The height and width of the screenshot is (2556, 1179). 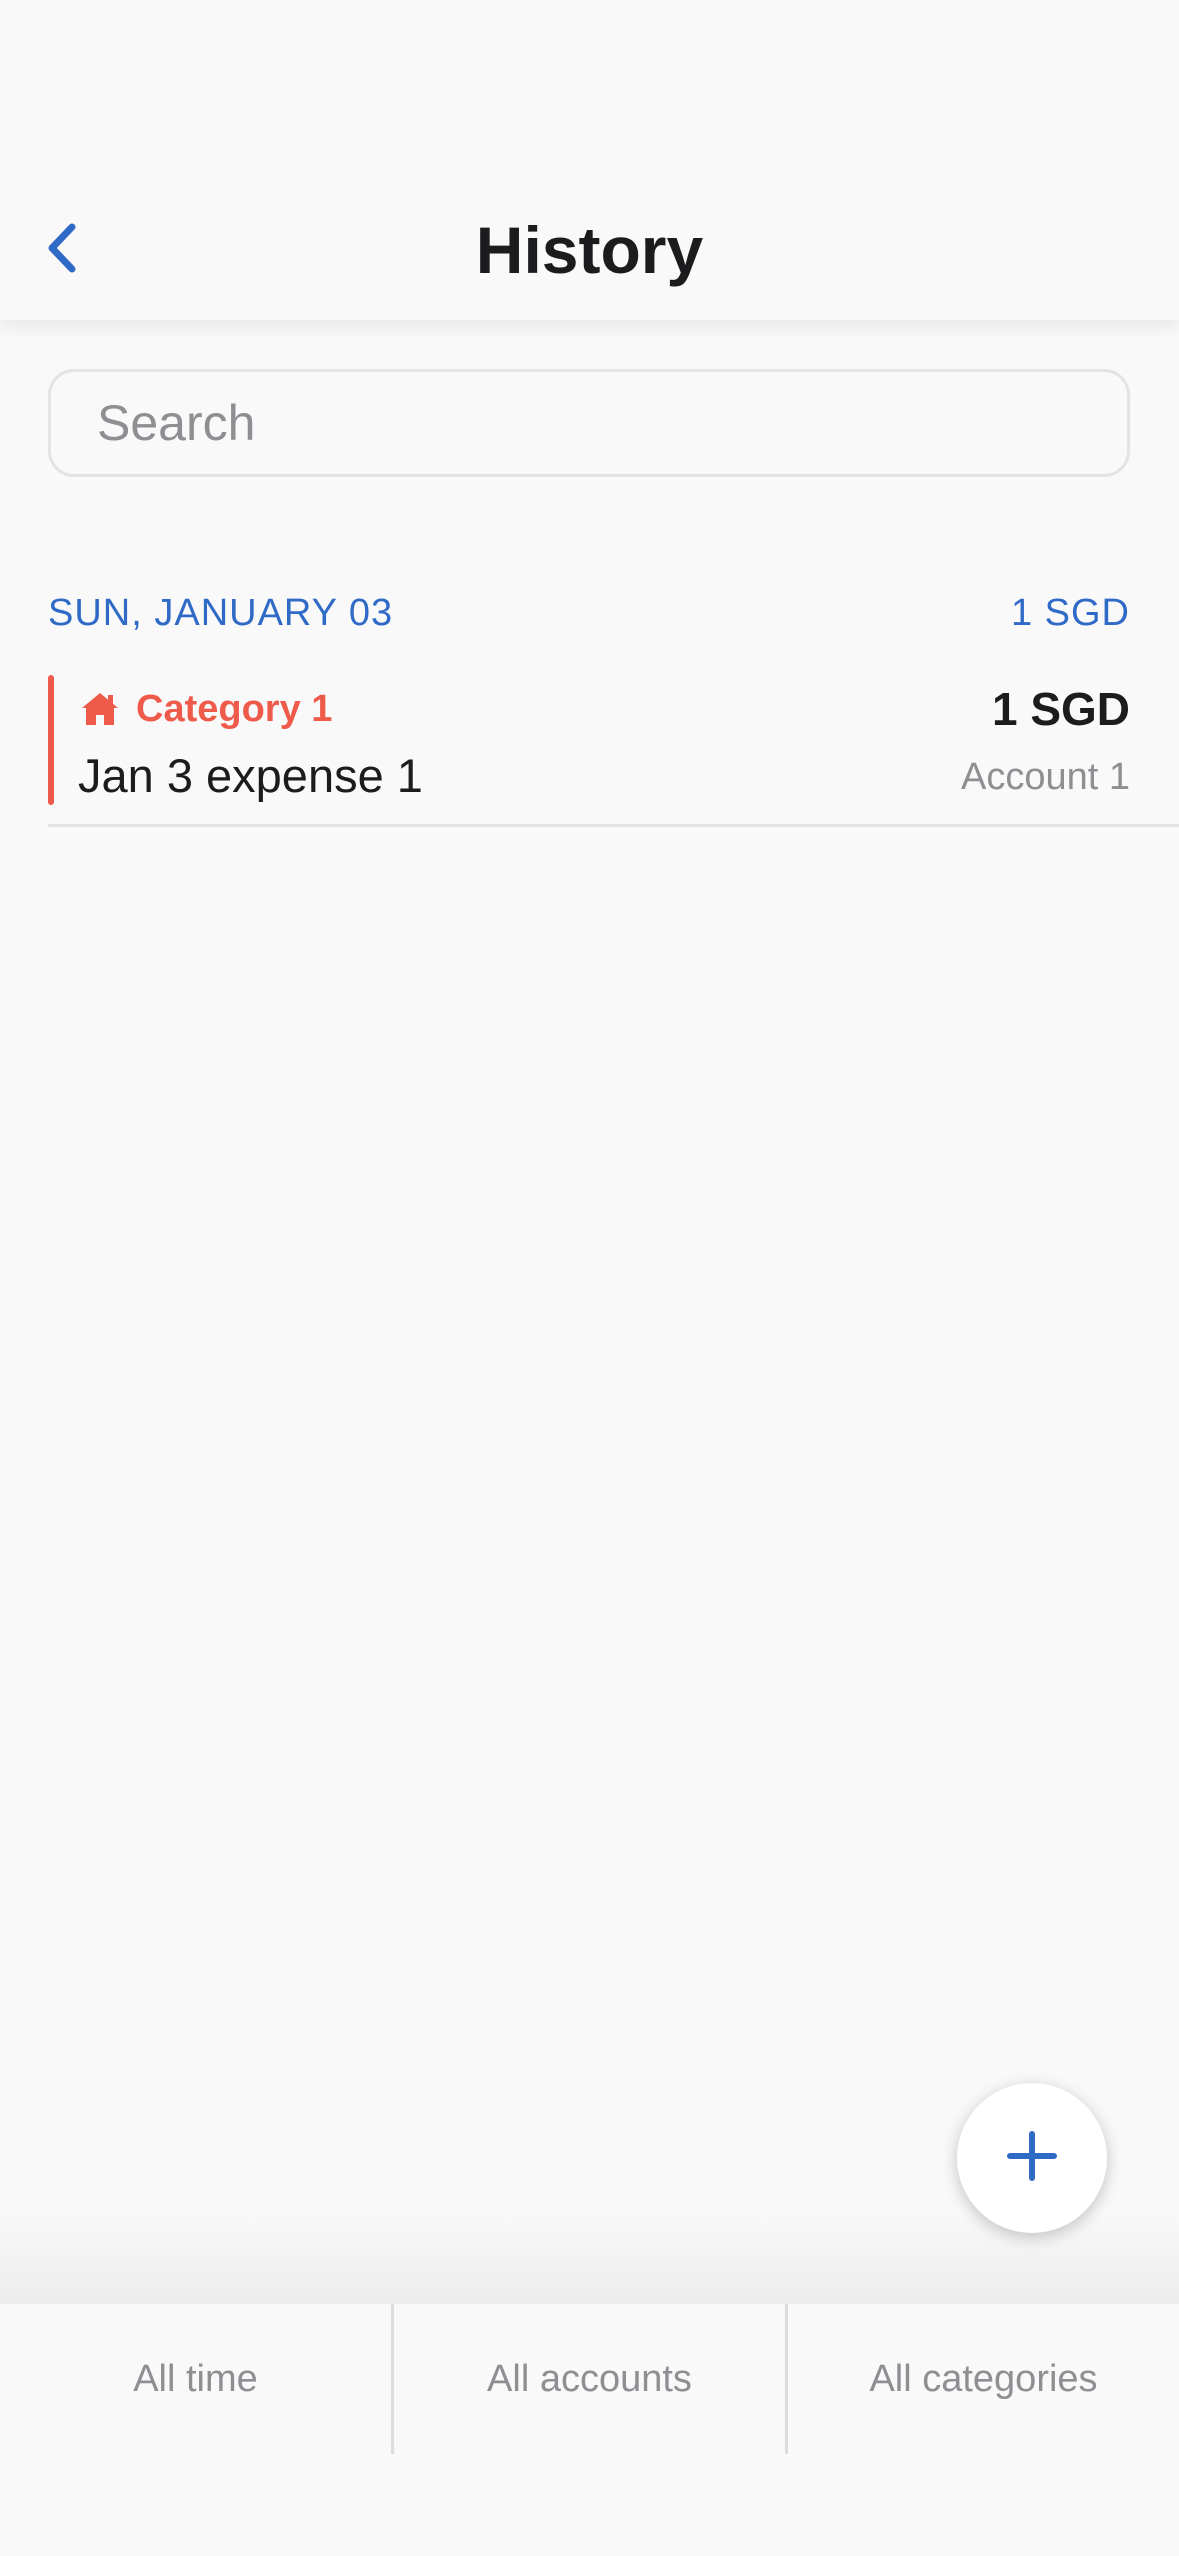 I want to click on page-title: History, so click(x=589, y=250).